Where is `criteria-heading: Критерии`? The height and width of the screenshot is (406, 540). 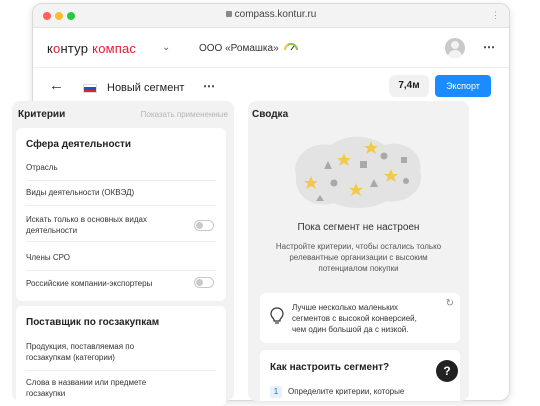
criteria-heading: Критерии is located at coordinates (42, 114).